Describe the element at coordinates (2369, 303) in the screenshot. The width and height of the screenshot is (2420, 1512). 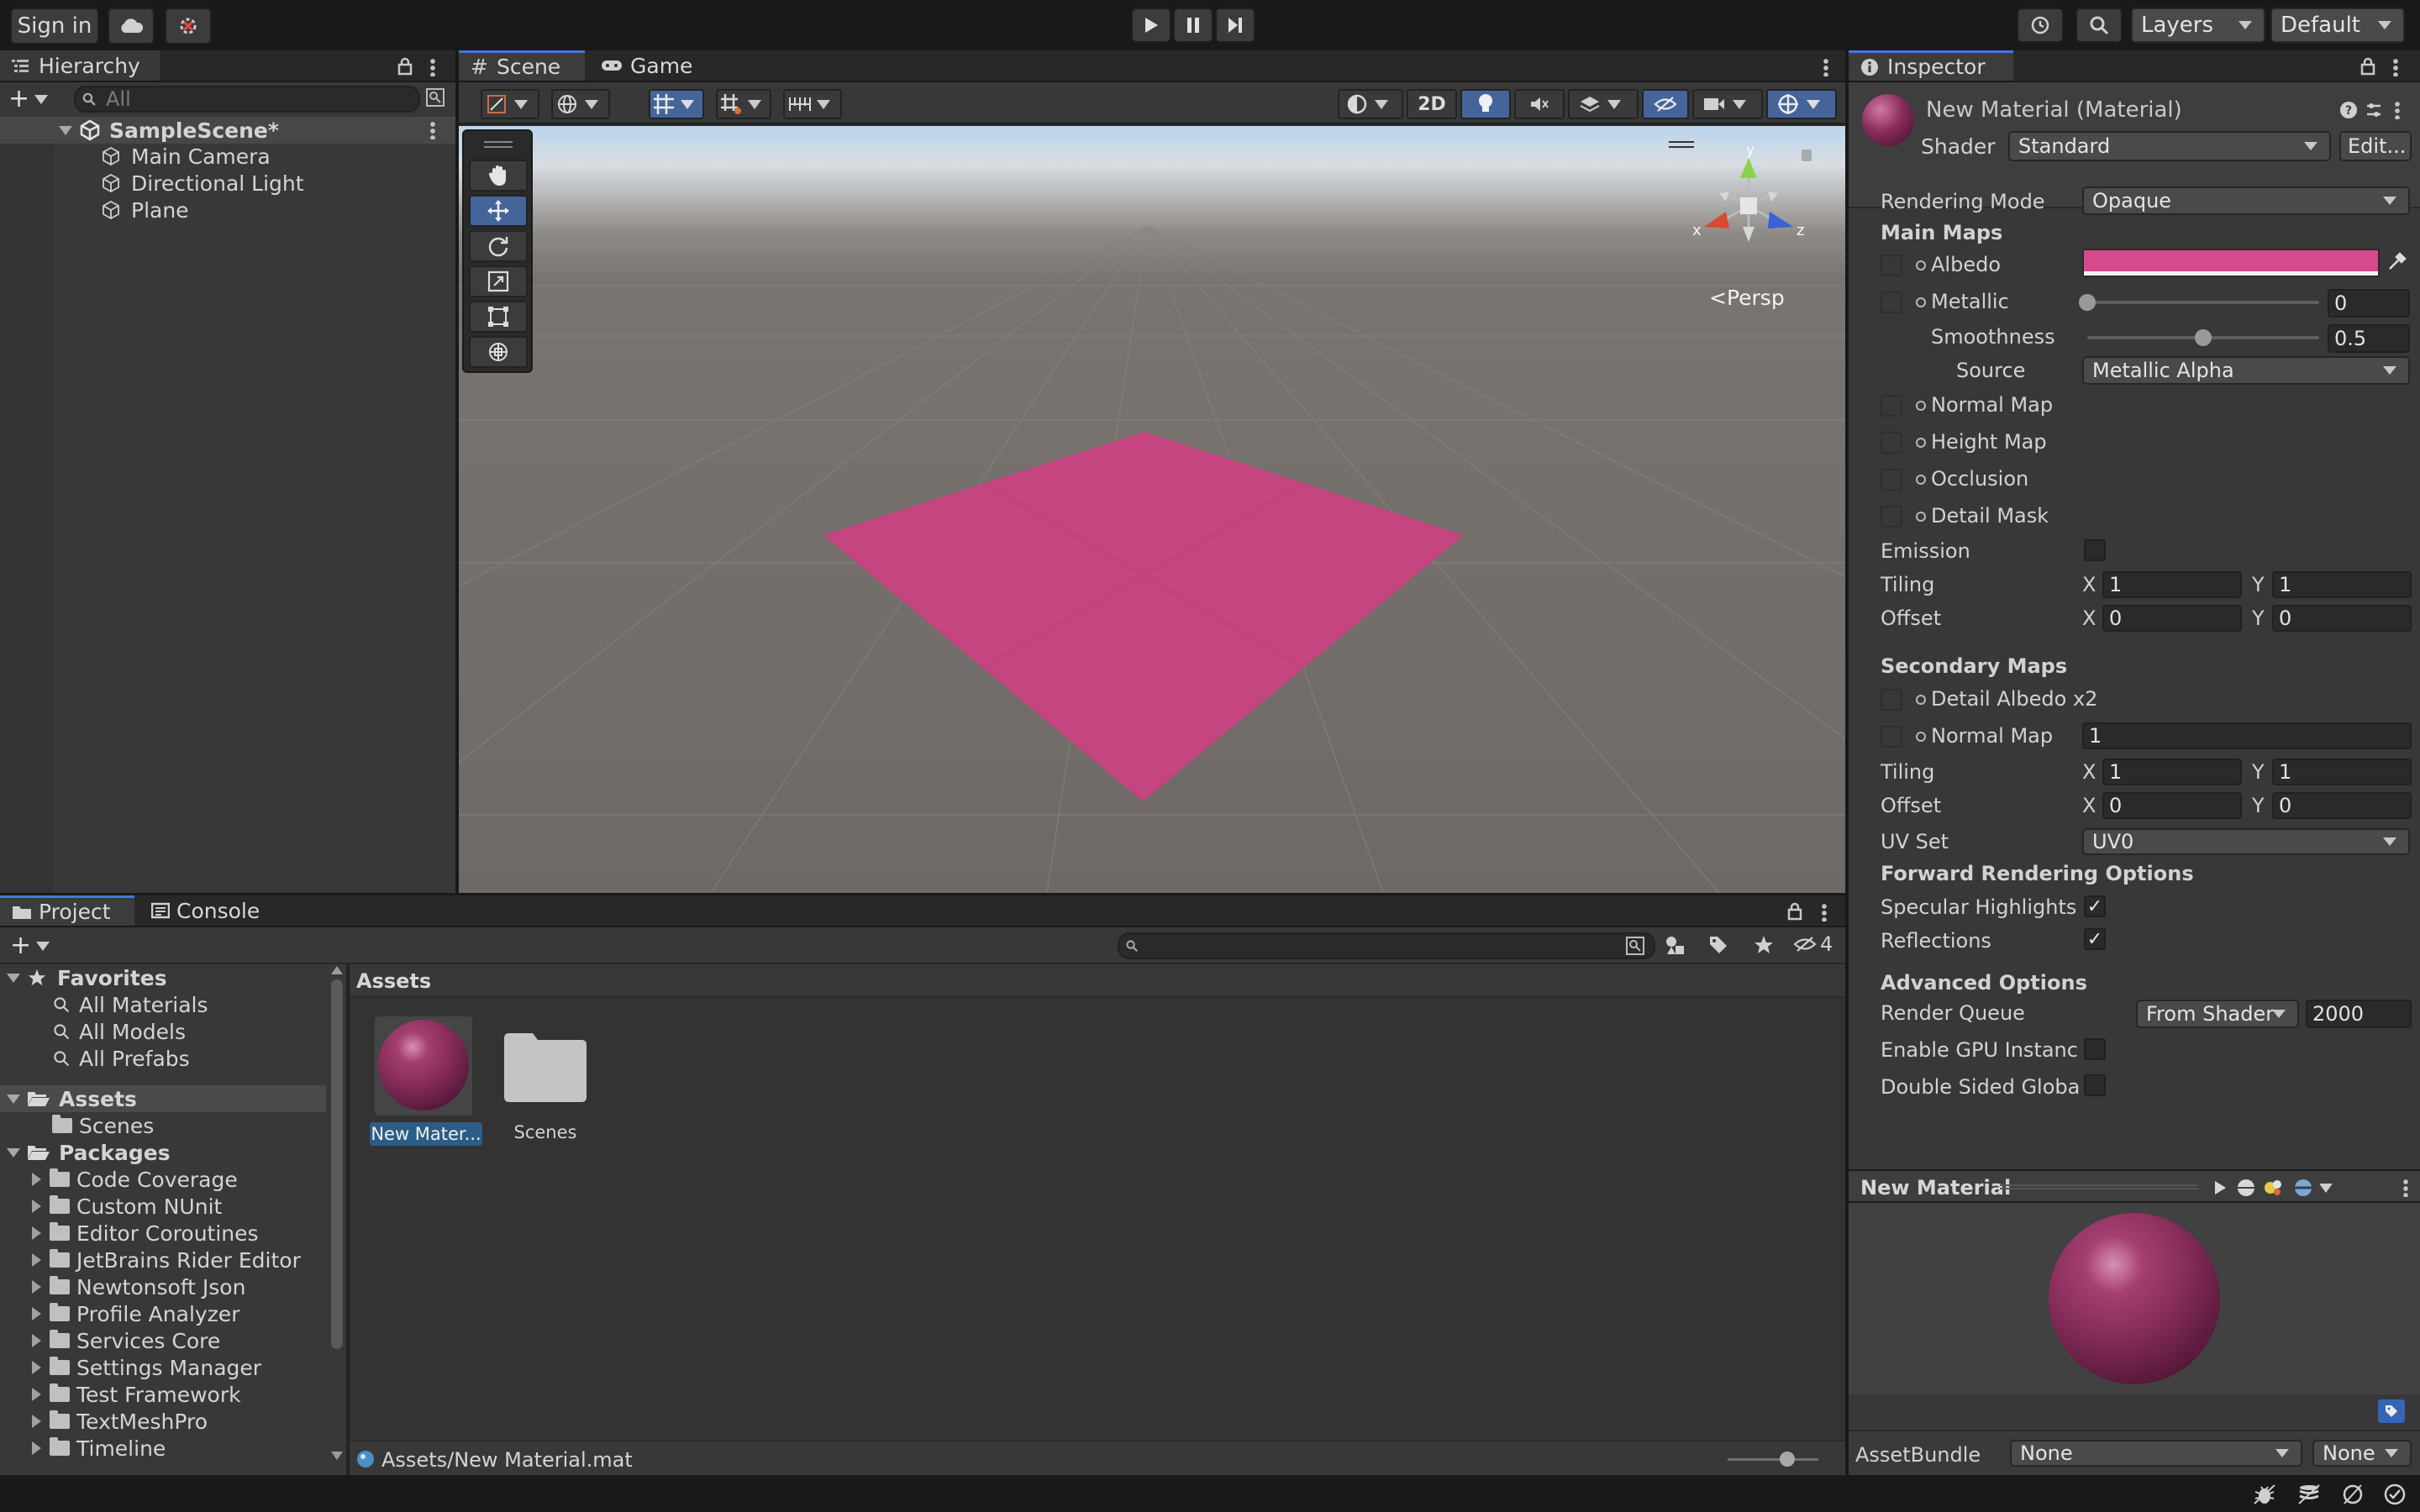
I see `metallic-input: 0` at that location.